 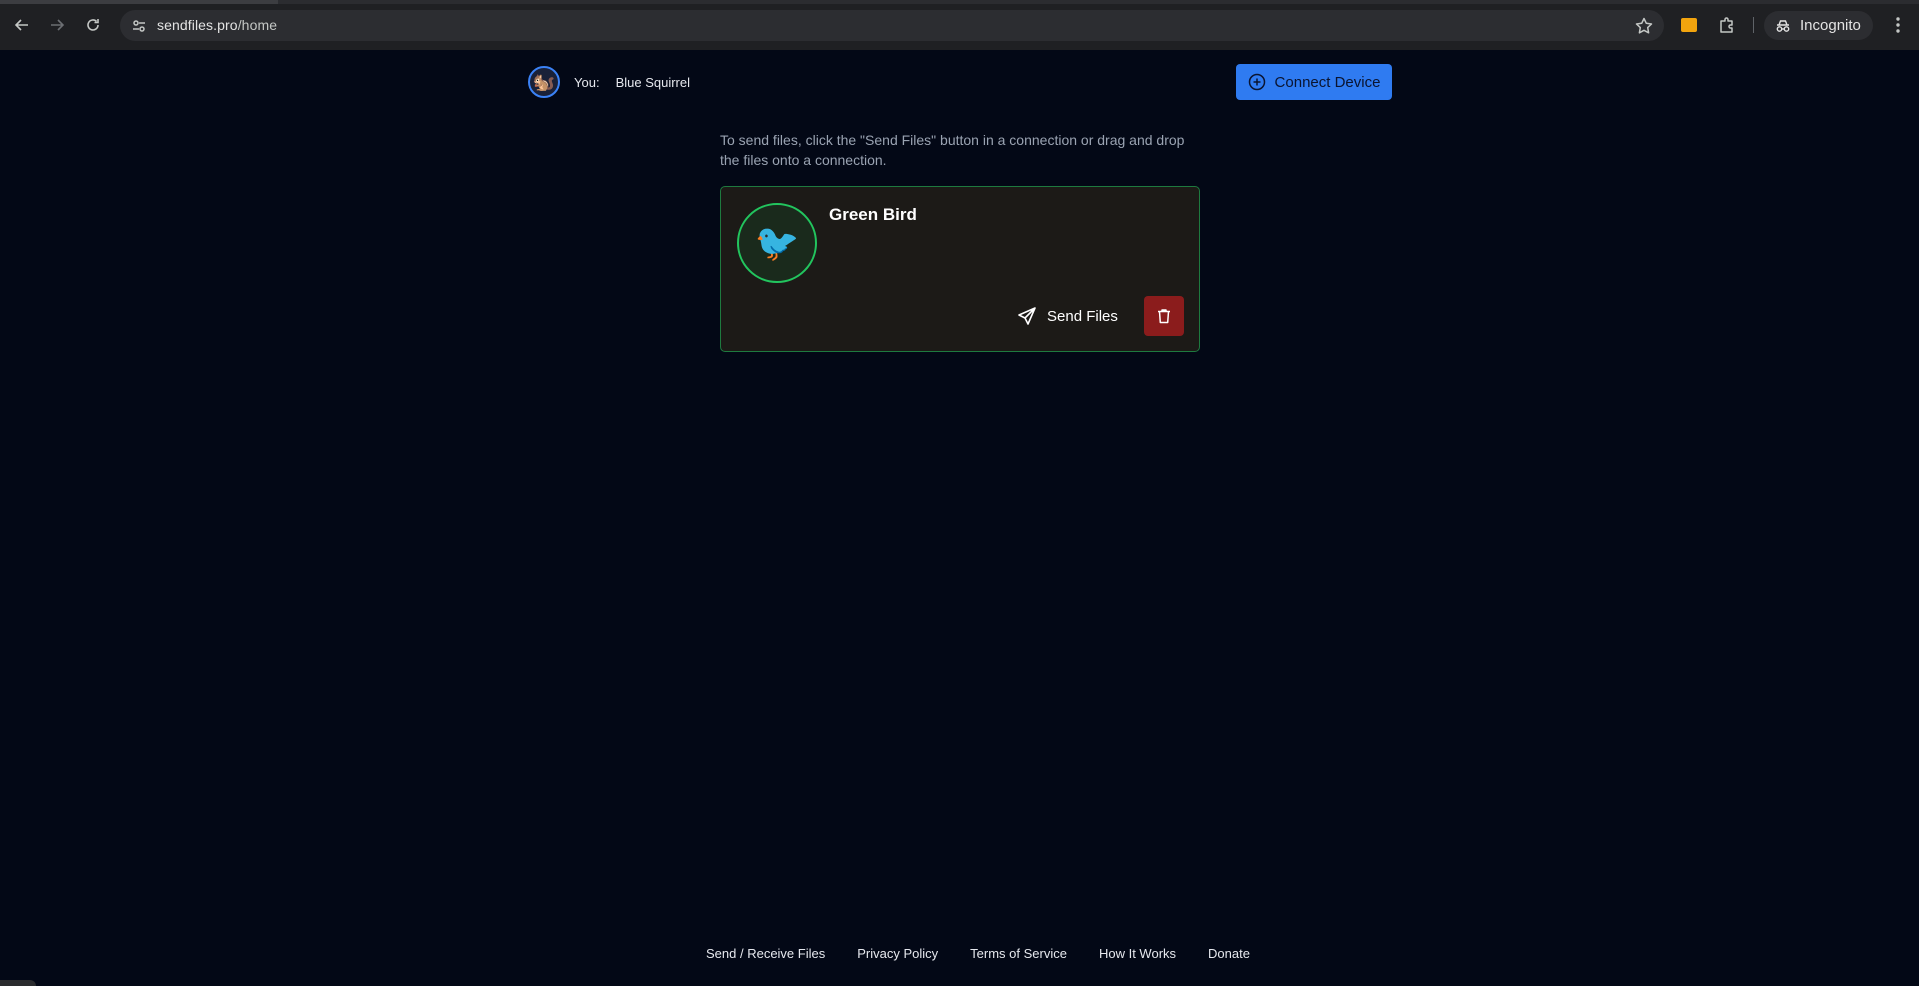 I want to click on footer-link-terms: Terms of Service, so click(x=1018, y=953).